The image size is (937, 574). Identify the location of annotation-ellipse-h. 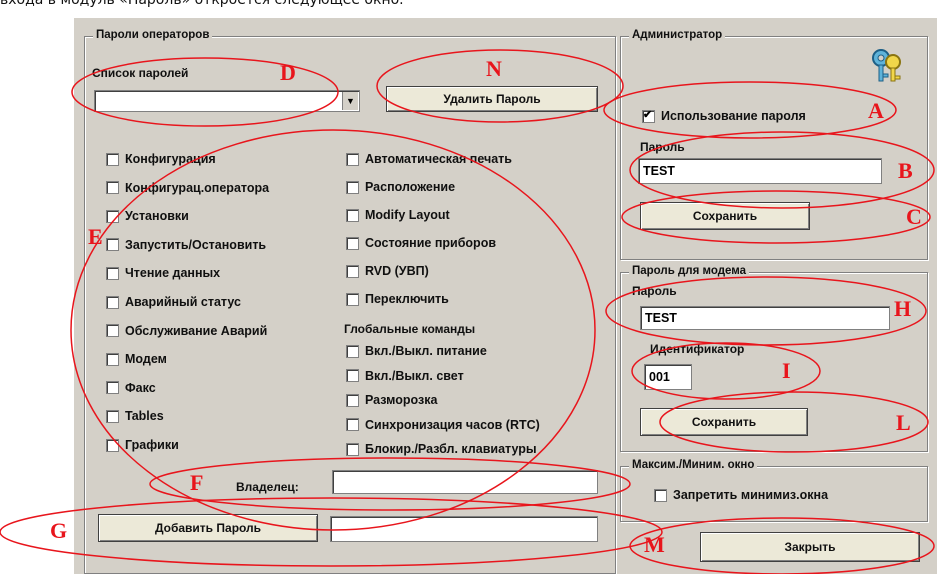
(766, 311).